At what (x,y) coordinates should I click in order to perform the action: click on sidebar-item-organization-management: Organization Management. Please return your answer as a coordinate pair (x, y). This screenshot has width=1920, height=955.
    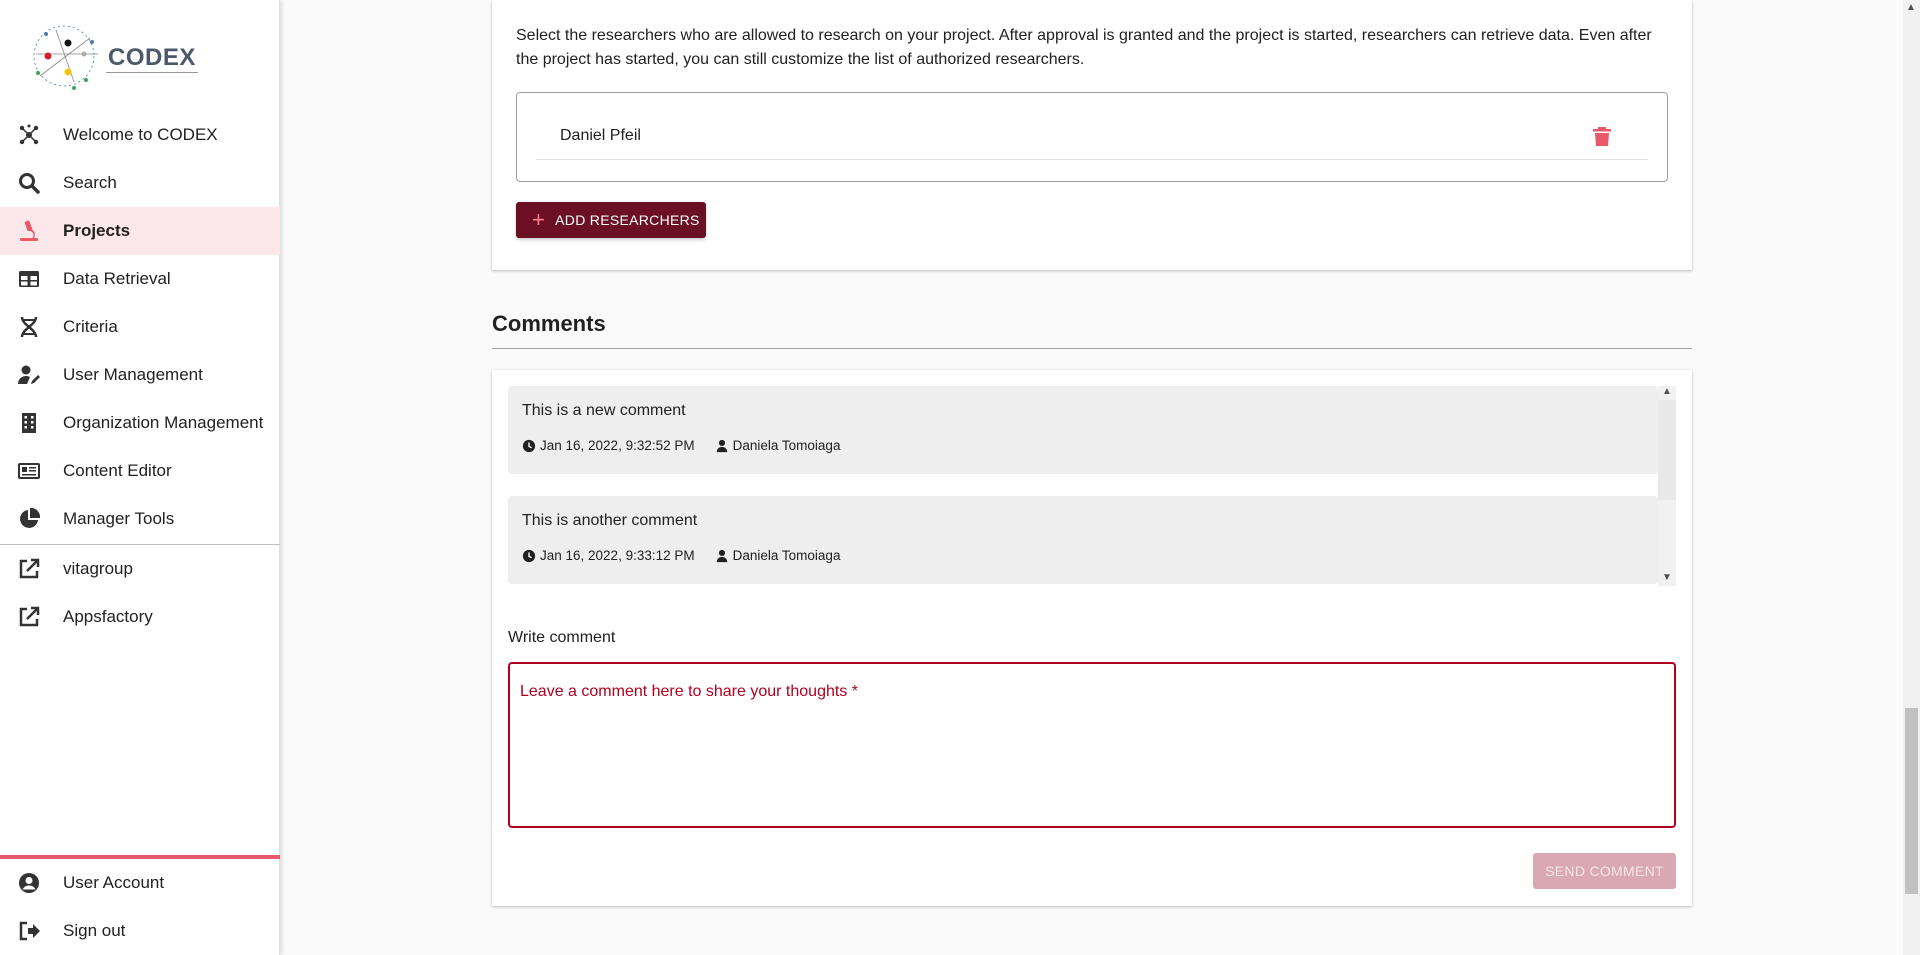
    Looking at the image, I should click on (140, 423).